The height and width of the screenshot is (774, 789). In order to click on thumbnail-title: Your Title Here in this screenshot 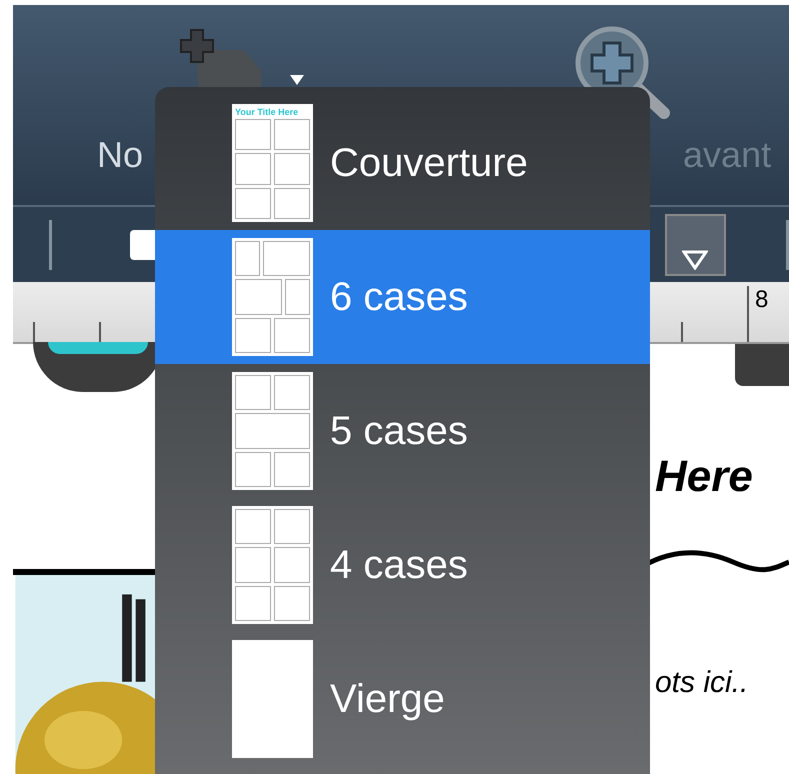, I will do `click(267, 112)`.